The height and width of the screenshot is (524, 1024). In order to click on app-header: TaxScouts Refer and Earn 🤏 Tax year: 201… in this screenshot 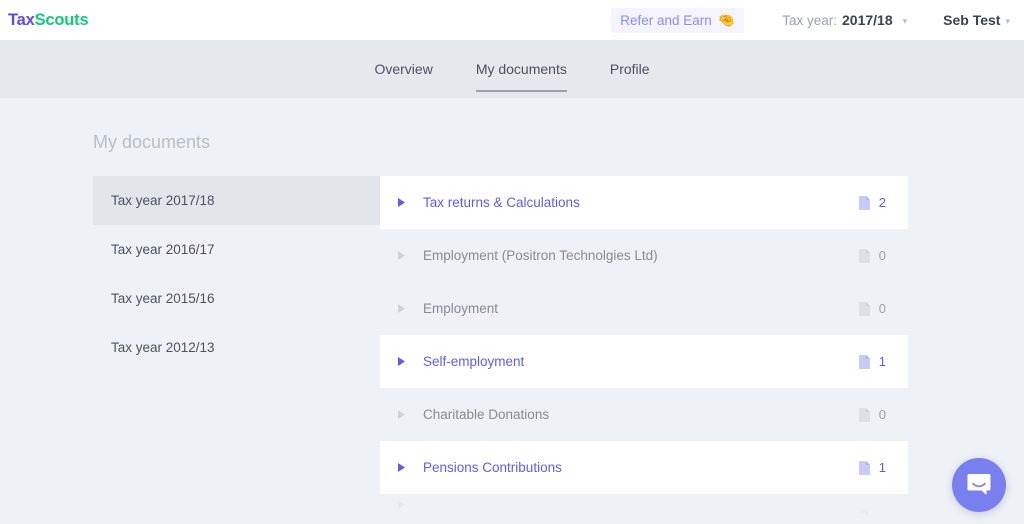, I will do `click(512, 20)`.